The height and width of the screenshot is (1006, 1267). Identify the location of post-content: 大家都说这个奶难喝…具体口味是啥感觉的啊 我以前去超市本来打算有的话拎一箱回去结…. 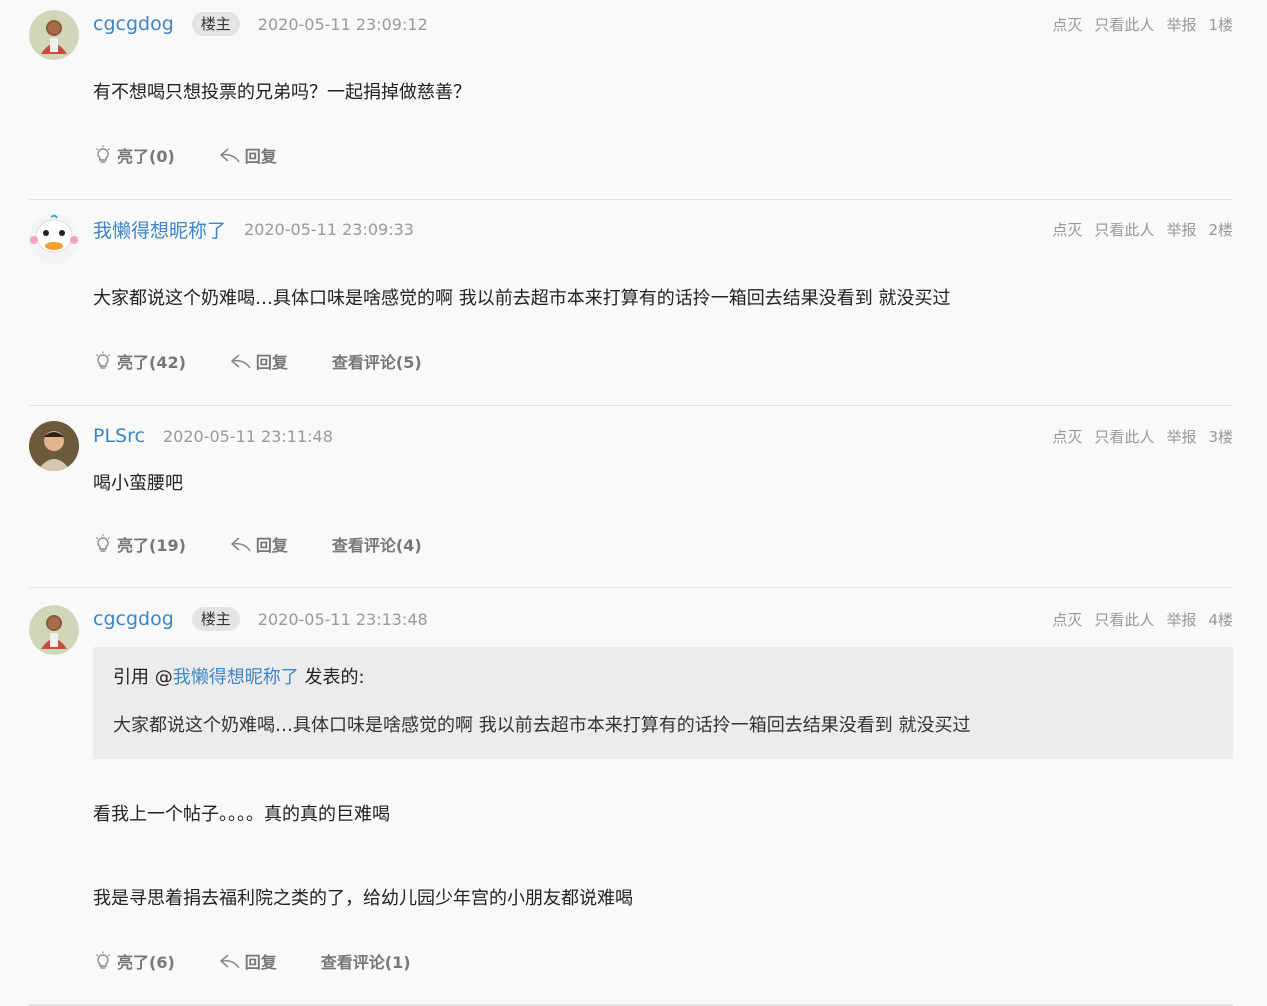
(522, 298).